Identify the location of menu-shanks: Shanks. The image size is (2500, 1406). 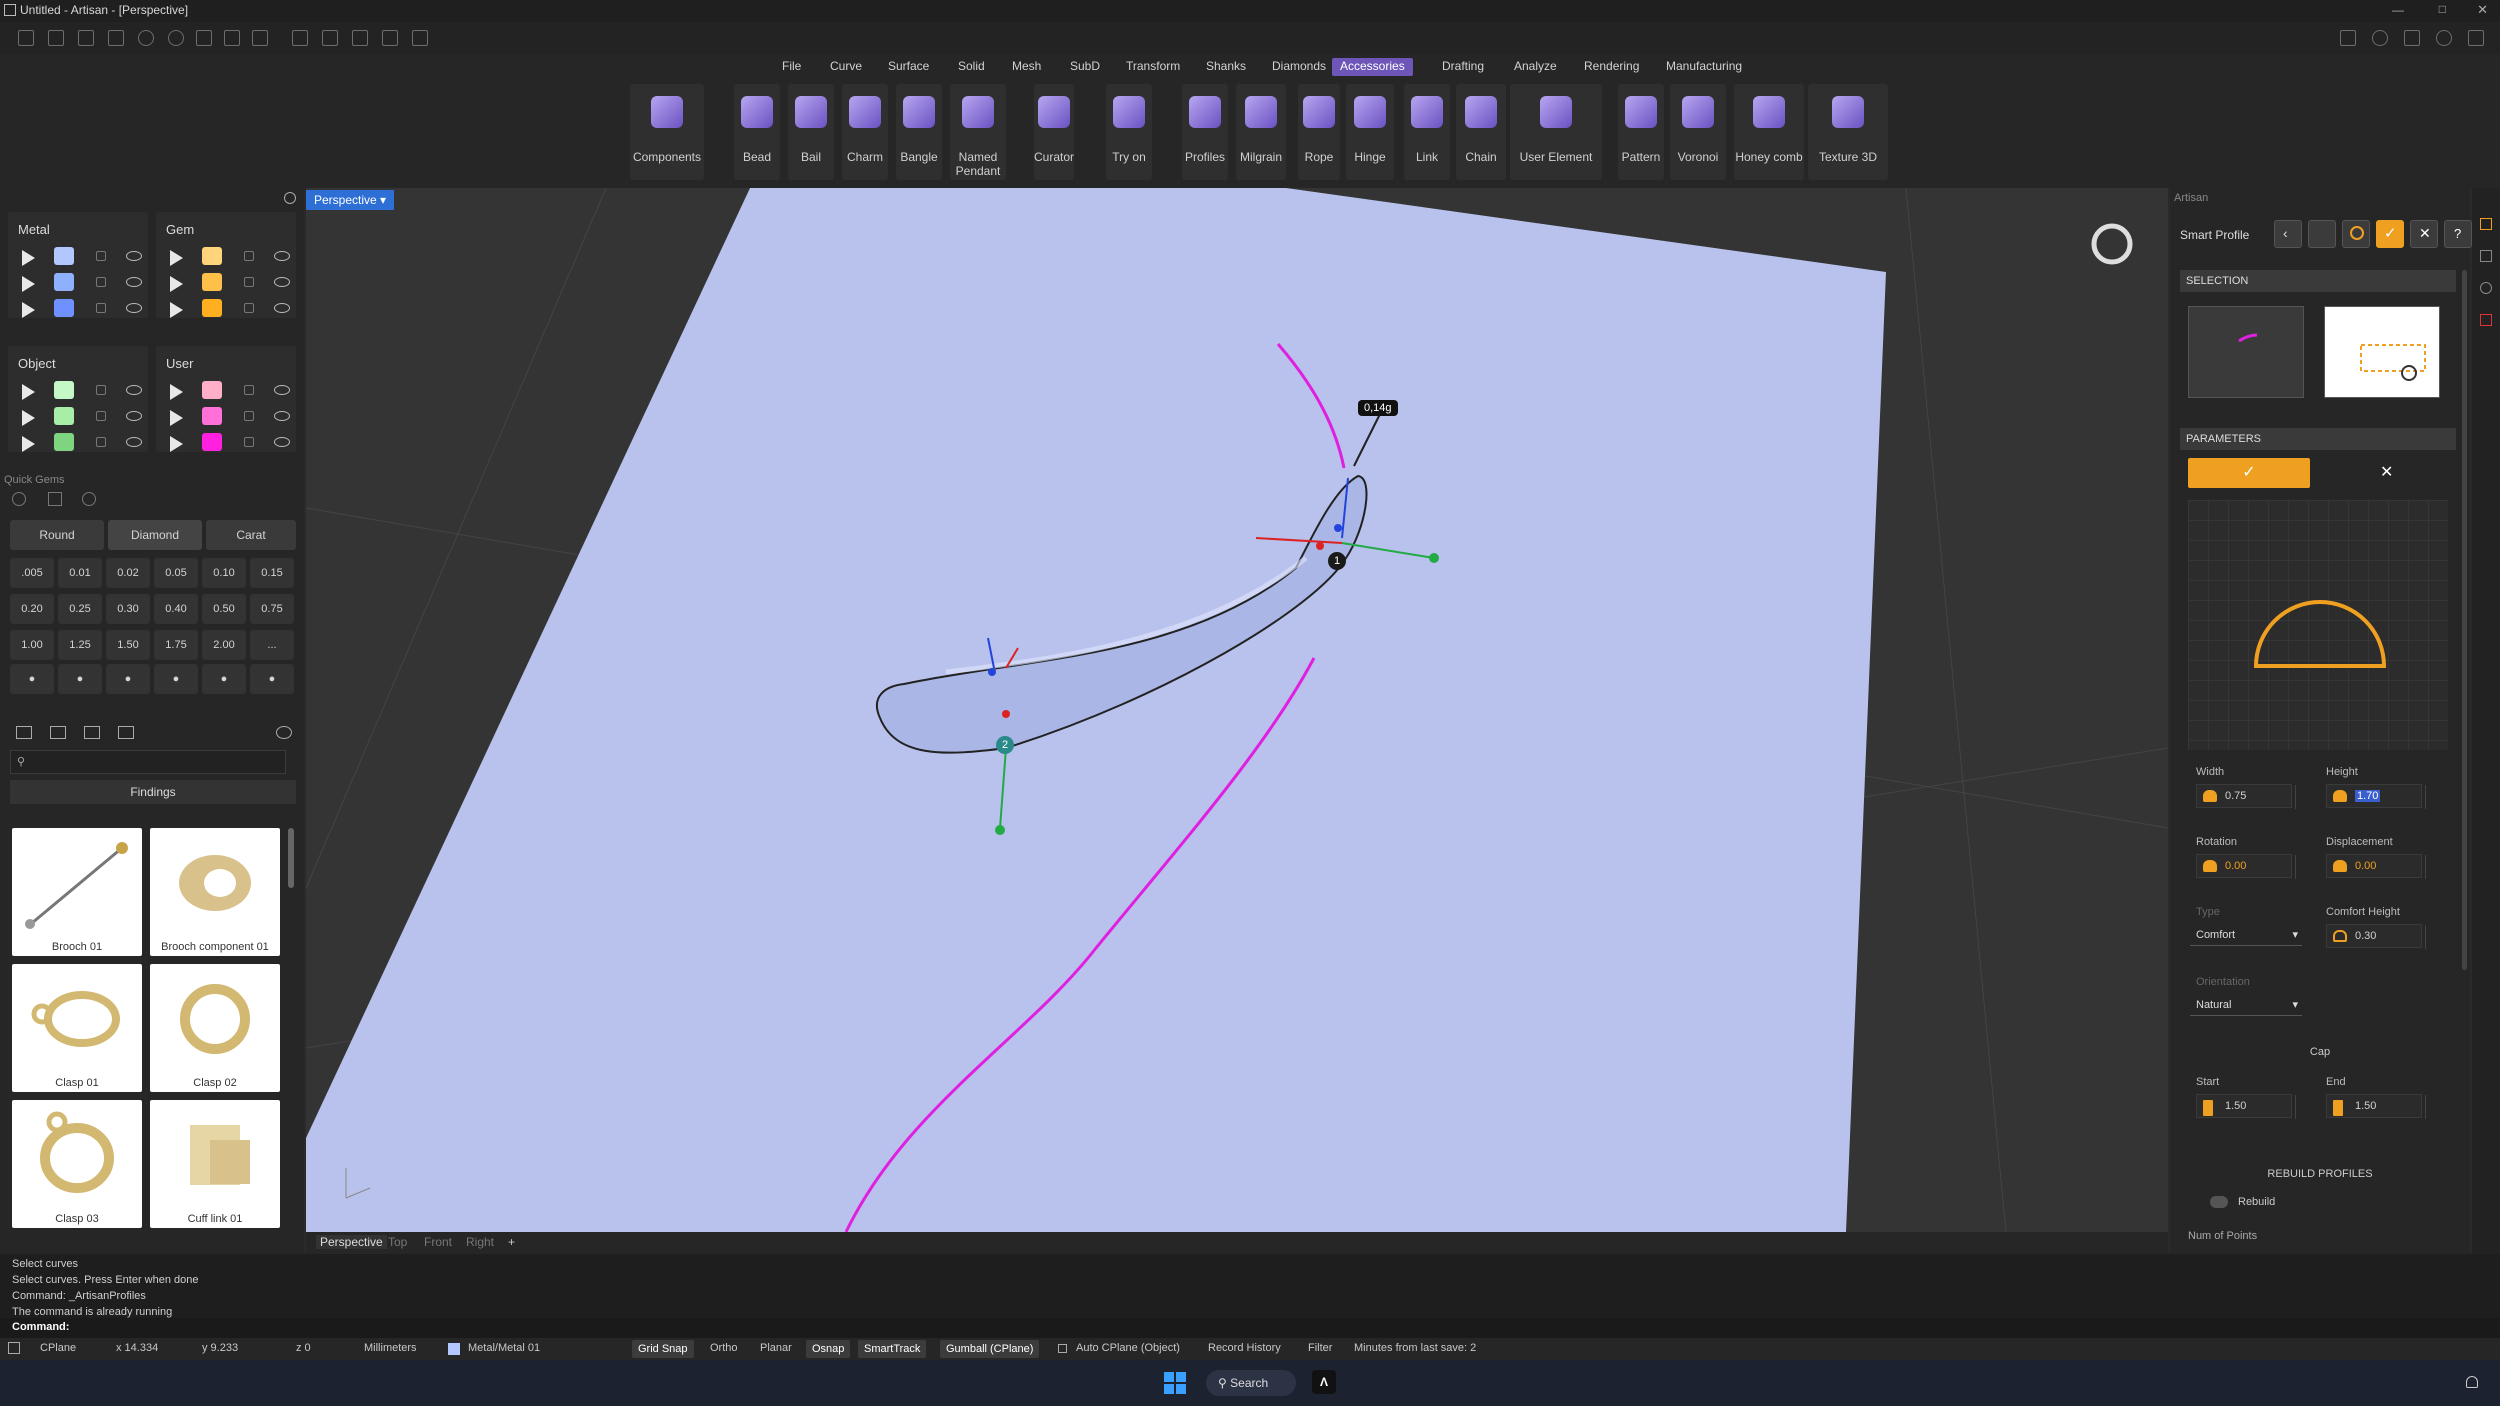
(1226, 67).